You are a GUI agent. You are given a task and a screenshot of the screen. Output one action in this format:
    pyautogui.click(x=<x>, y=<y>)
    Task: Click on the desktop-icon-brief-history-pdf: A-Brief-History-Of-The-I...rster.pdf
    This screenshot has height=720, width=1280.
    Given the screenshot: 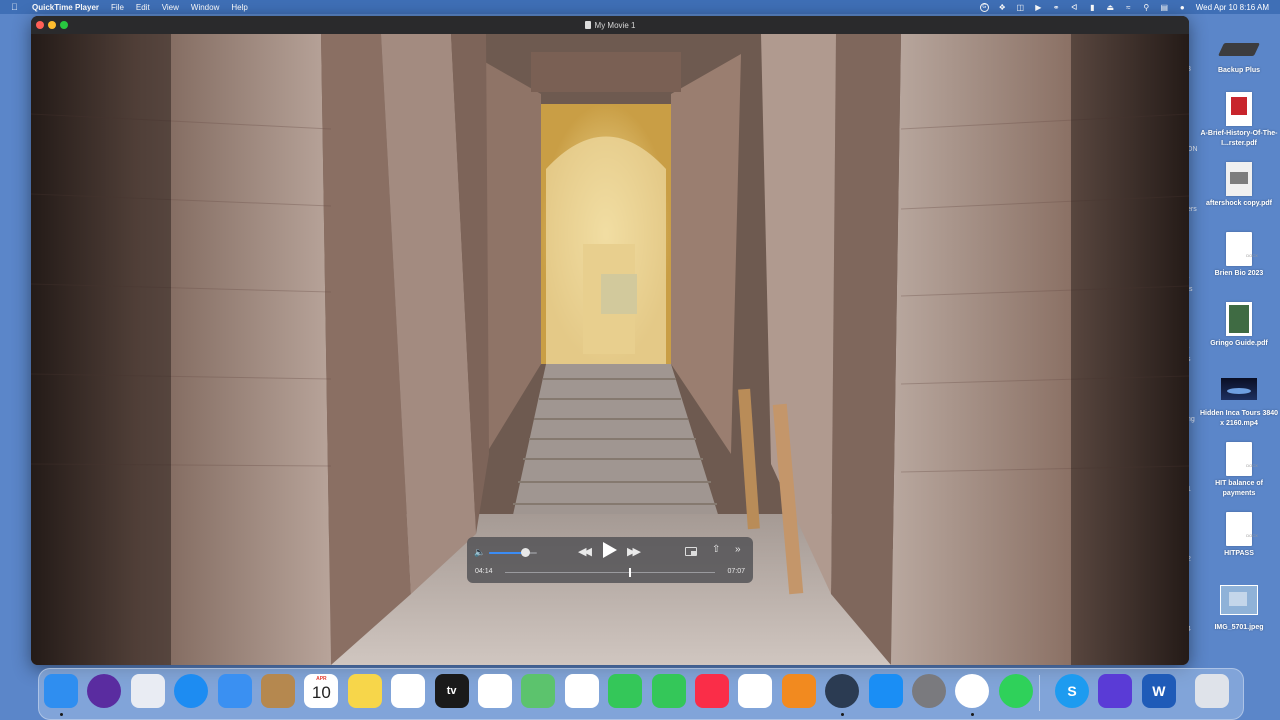 What is the action you would take?
    pyautogui.click(x=1239, y=120)
    